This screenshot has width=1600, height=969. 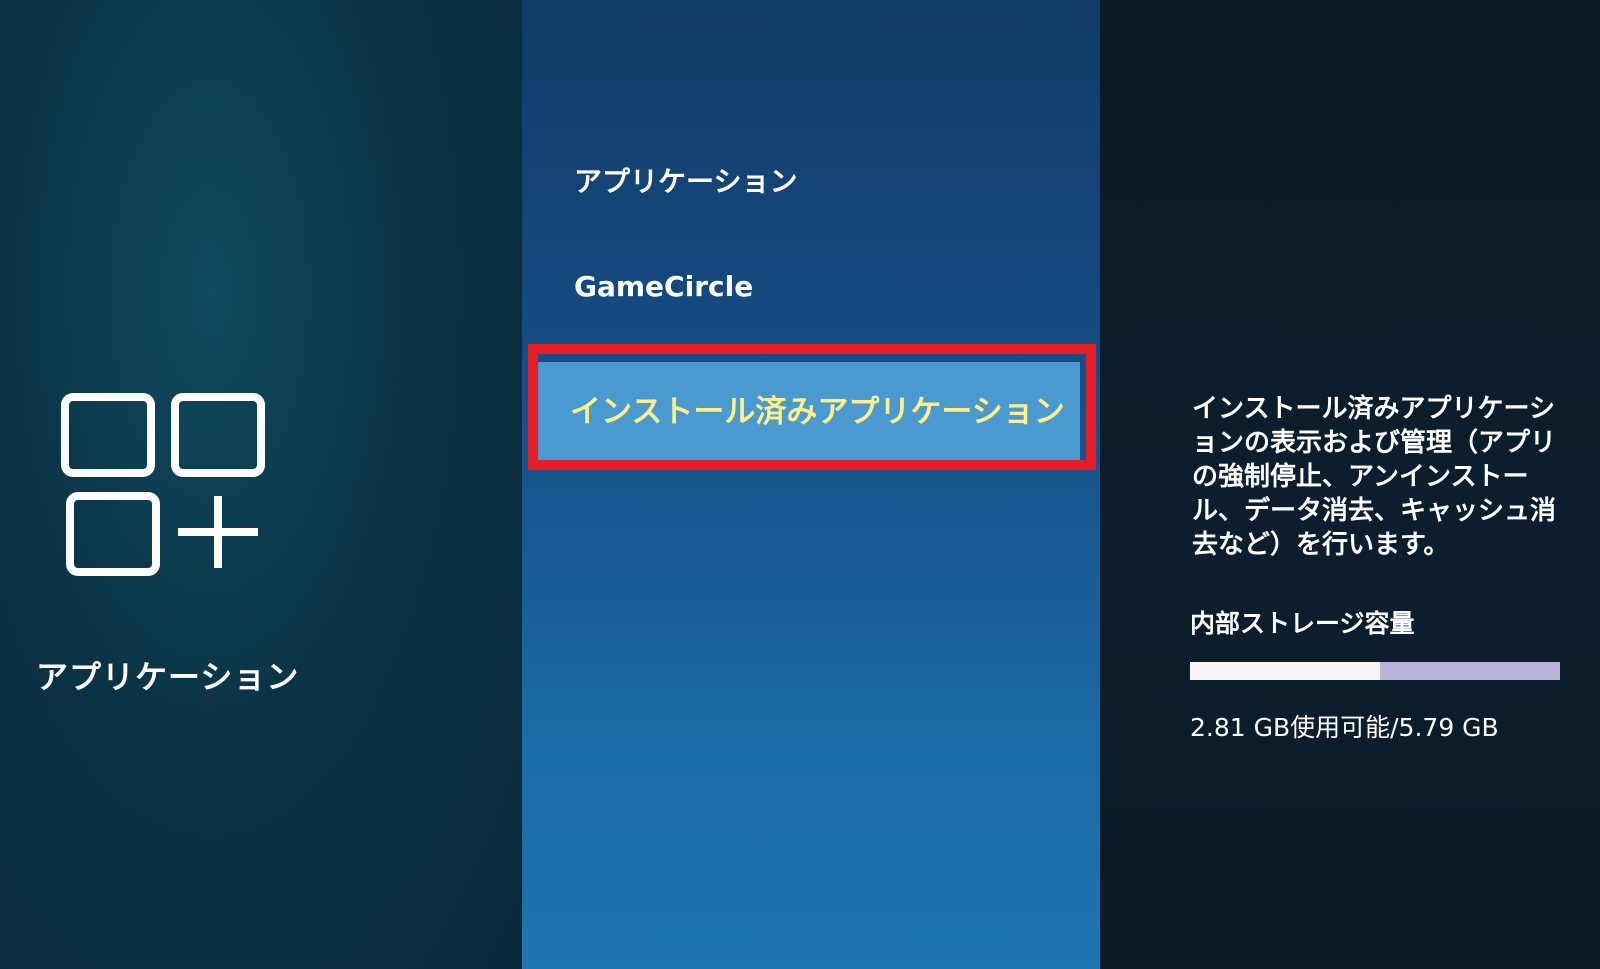 What do you see at coordinates (807, 412) in the screenshot?
I see `menu-item-installed-applications: インストール済みアプリケーション` at bounding box center [807, 412].